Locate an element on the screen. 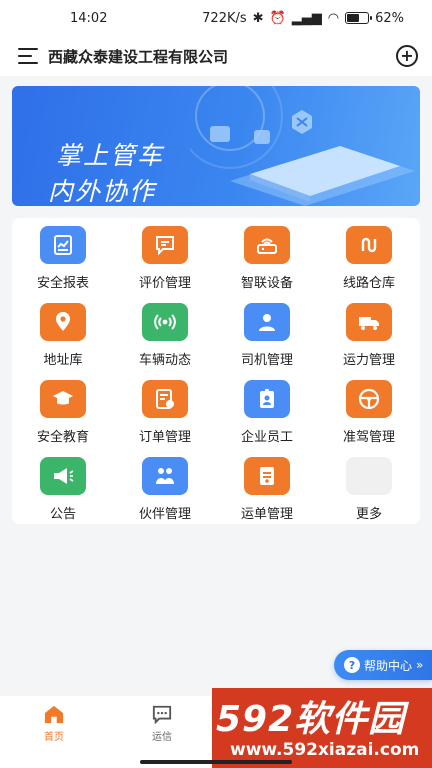 The height and width of the screenshot is (768, 432). grid-label: 运力管理 is located at coordinates (368, 360).